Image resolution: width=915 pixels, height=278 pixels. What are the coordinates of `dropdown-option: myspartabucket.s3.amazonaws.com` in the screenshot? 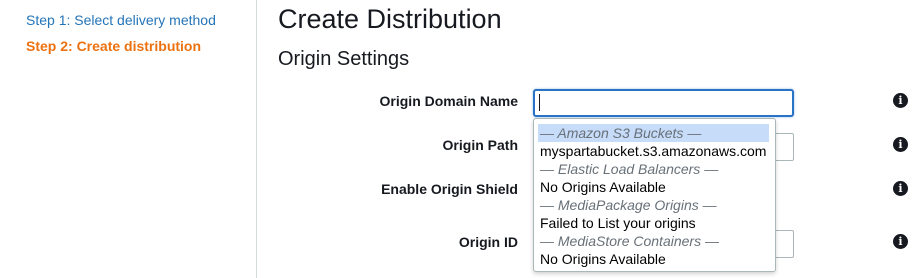 It's located at (654, 151).